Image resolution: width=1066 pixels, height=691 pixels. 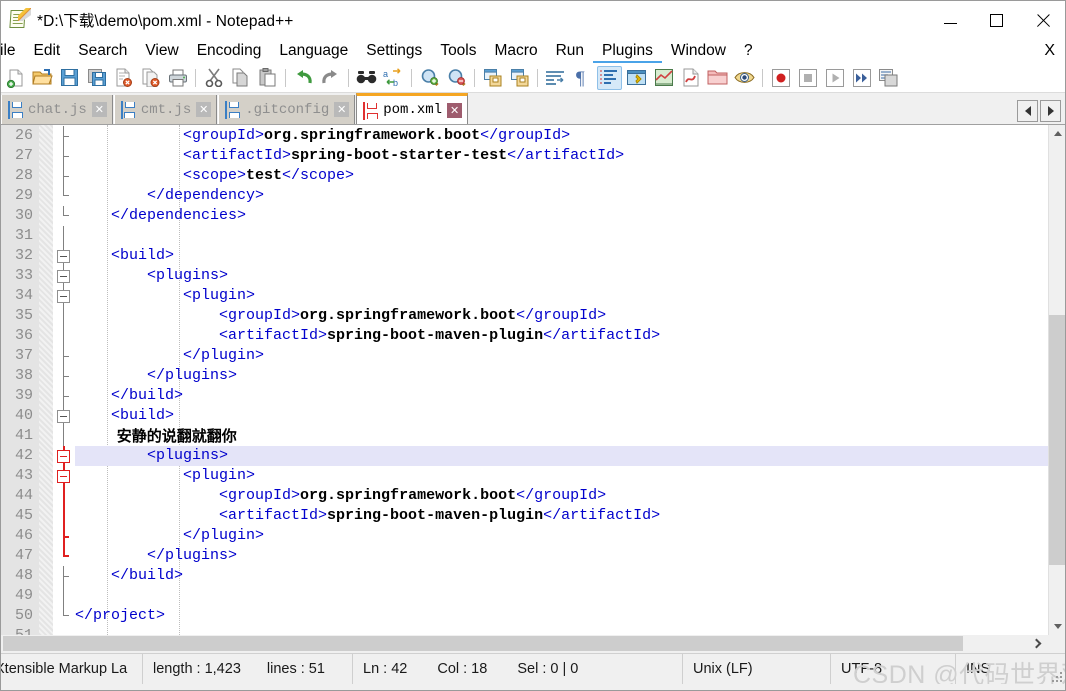 What do you see at coordinates (555, 78) in the screenshot?
I see `word-wrap-icon` at bounding box center [555, 78].